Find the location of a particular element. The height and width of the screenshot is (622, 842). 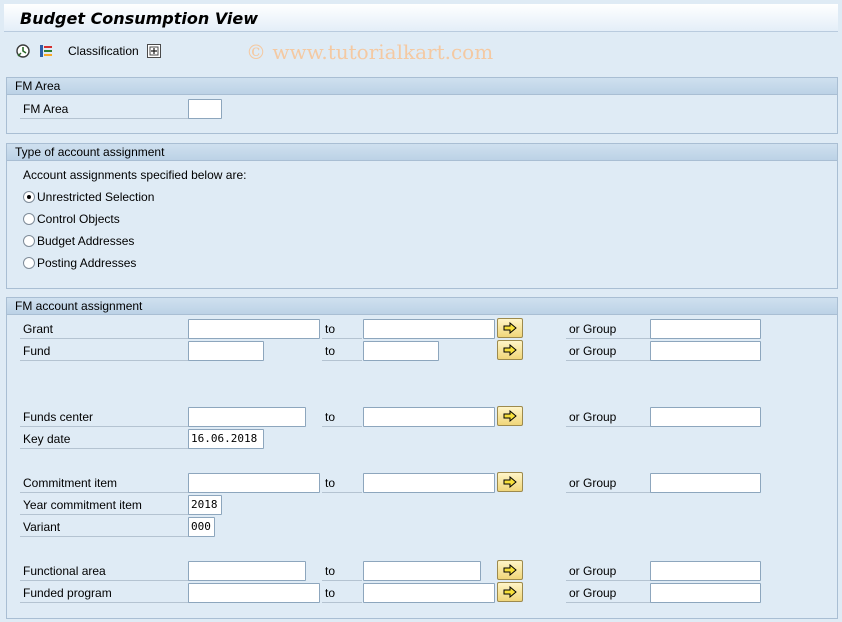

fm-area-group: FM Area FM Area is located at coordinates (422, 105).